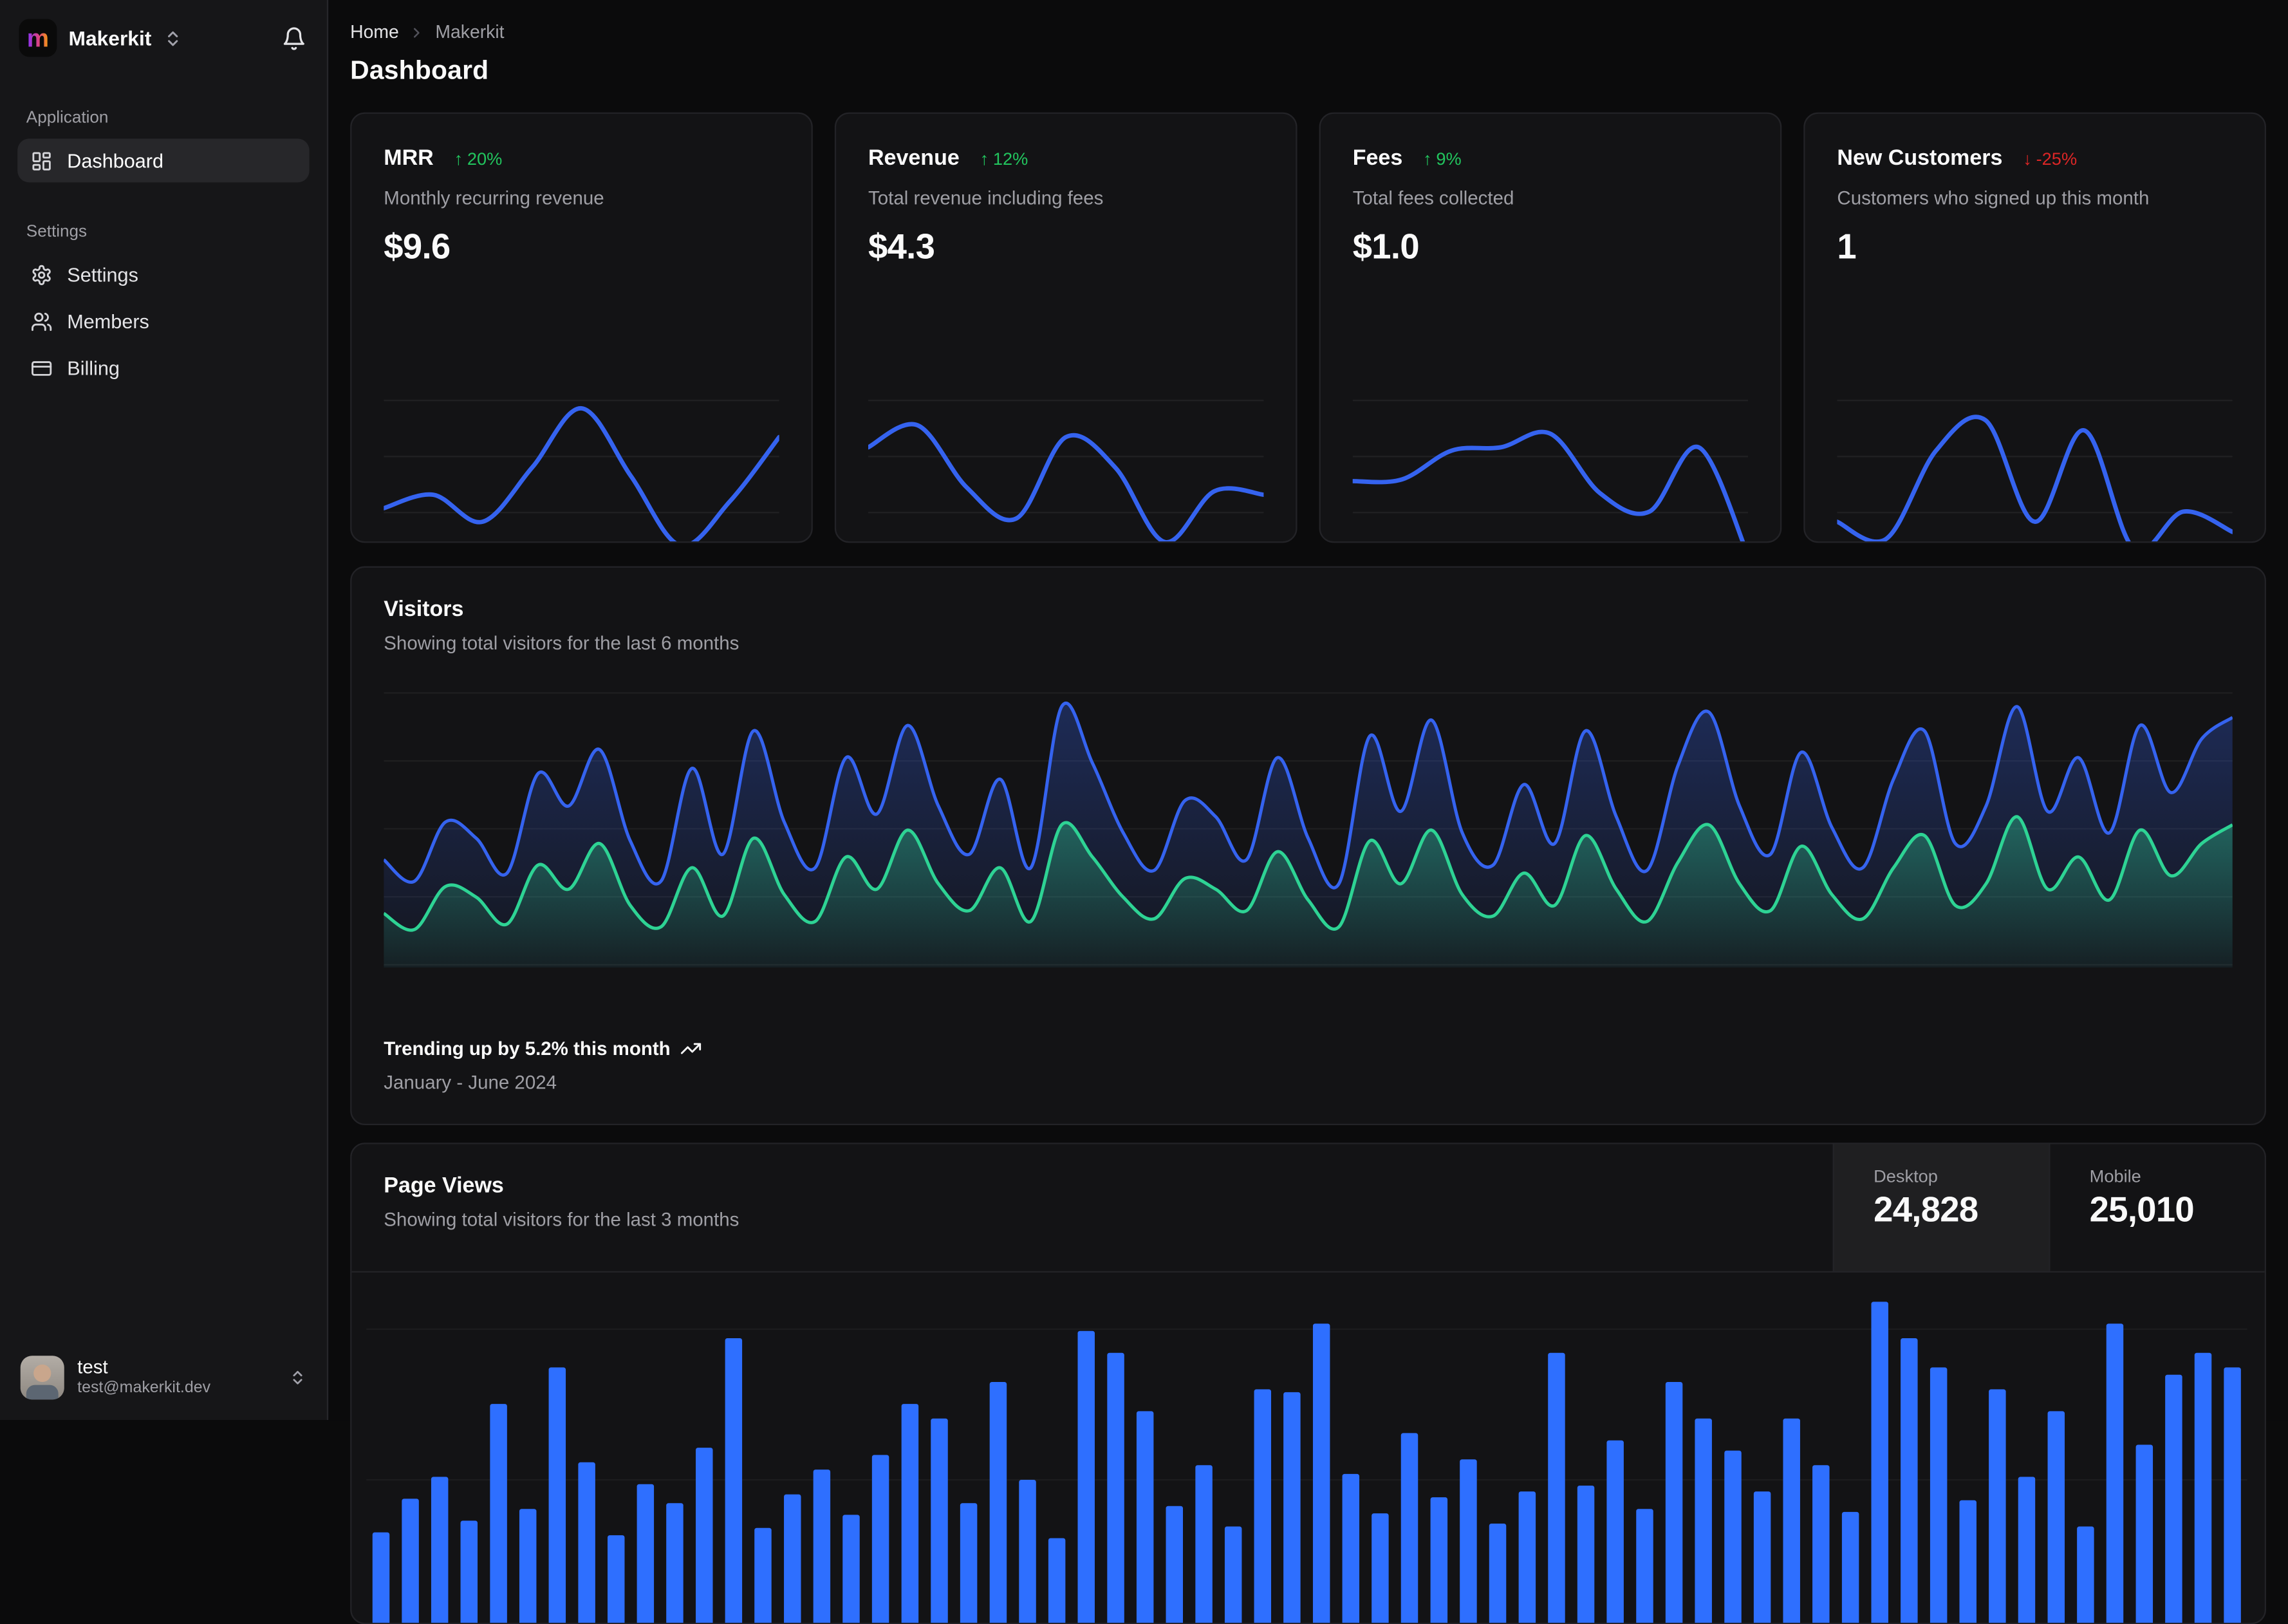 The image size is (2288, 1624). What do you see at coordinates (1386, 247) in the screenshot?
I see `stat-value: $1.0` at bounding box center [1386, 247].